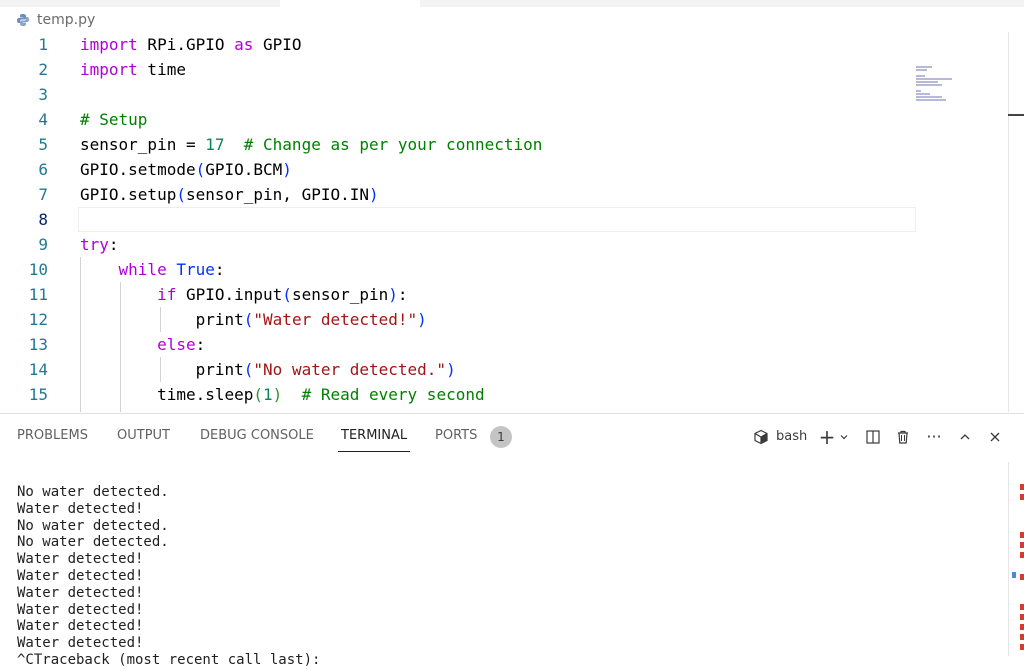 This screenshot has width=1024, height=669. I want to click on code-text: time.sleep(1) # Read every second, so click(282, 394).